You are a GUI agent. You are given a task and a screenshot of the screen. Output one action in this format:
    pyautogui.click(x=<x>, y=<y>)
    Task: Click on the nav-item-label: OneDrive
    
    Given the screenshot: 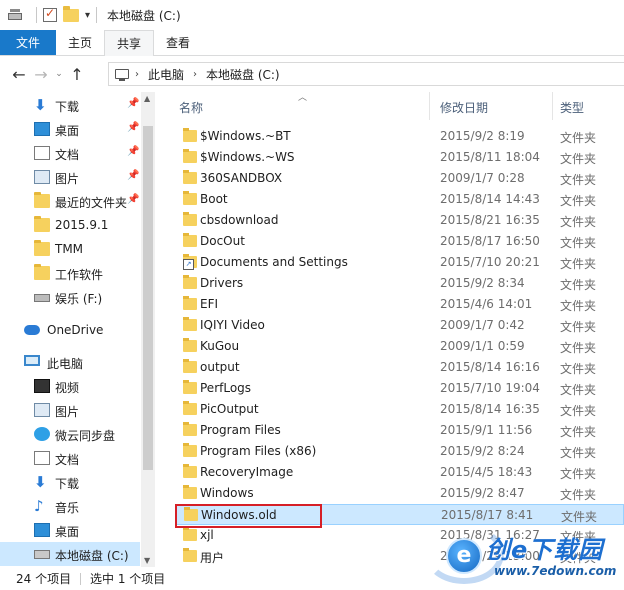 What is the action you would take?
    pyautogui.click(x=75, y=330)
    